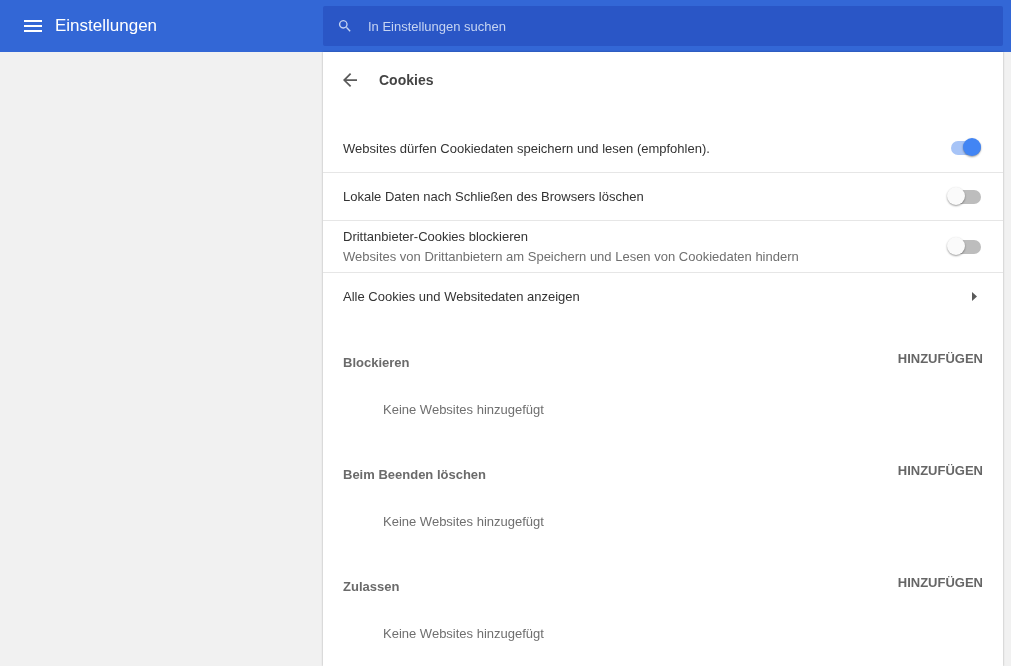 This screenshot has width=1011, height=666. Describe the element at coordinates (415, 474) in the screenshot. I see `section-title: Beim Beenden löschen` at that location.